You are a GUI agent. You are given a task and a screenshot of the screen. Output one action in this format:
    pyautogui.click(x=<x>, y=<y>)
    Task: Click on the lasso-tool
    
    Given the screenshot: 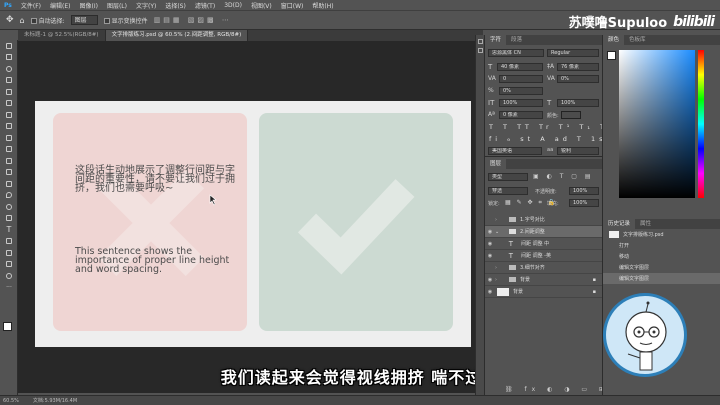 What is the action you would take?
    pyautogui.click(x=9, y=69)
    